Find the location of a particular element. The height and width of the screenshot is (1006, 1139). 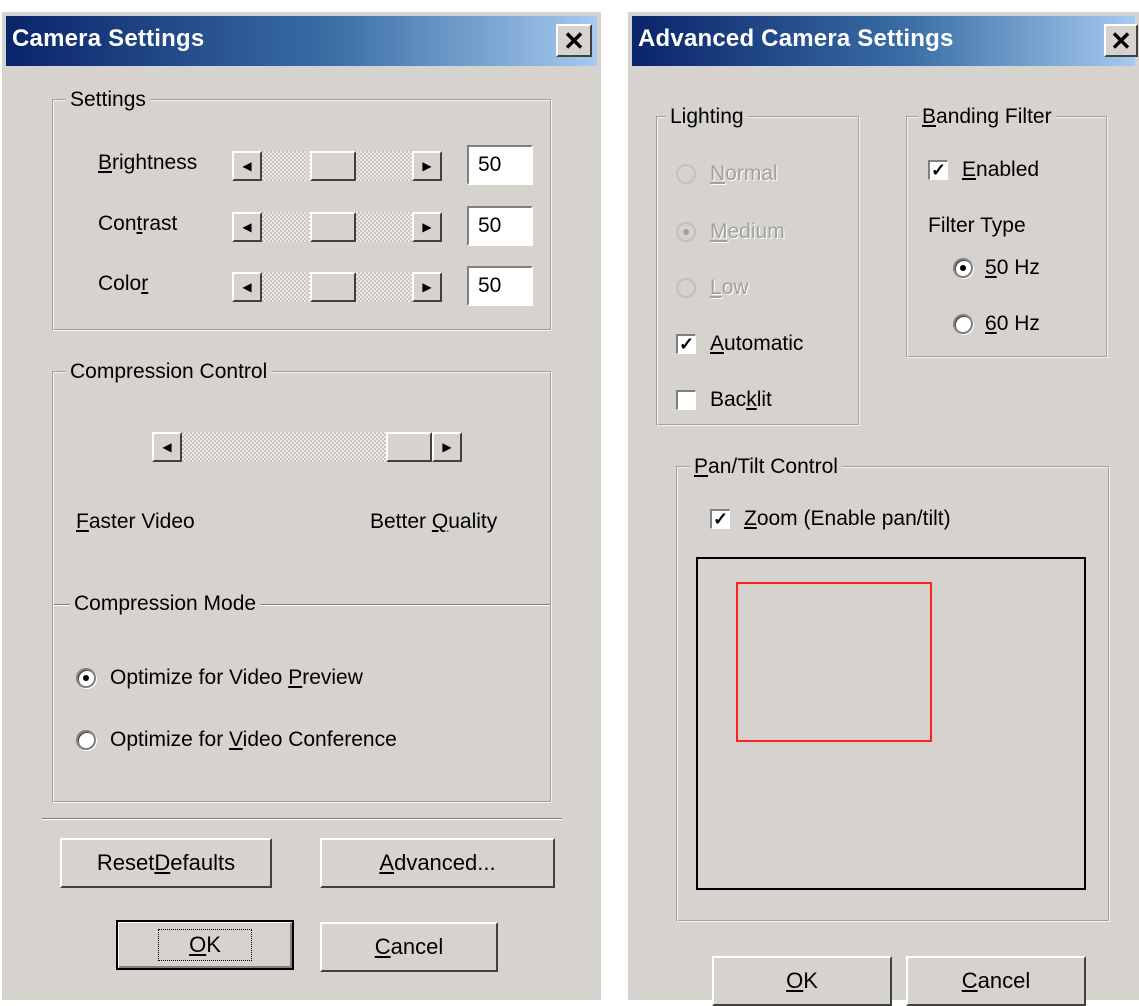

checkbox-automatic: ✓ is located at coordinates (686, 344).